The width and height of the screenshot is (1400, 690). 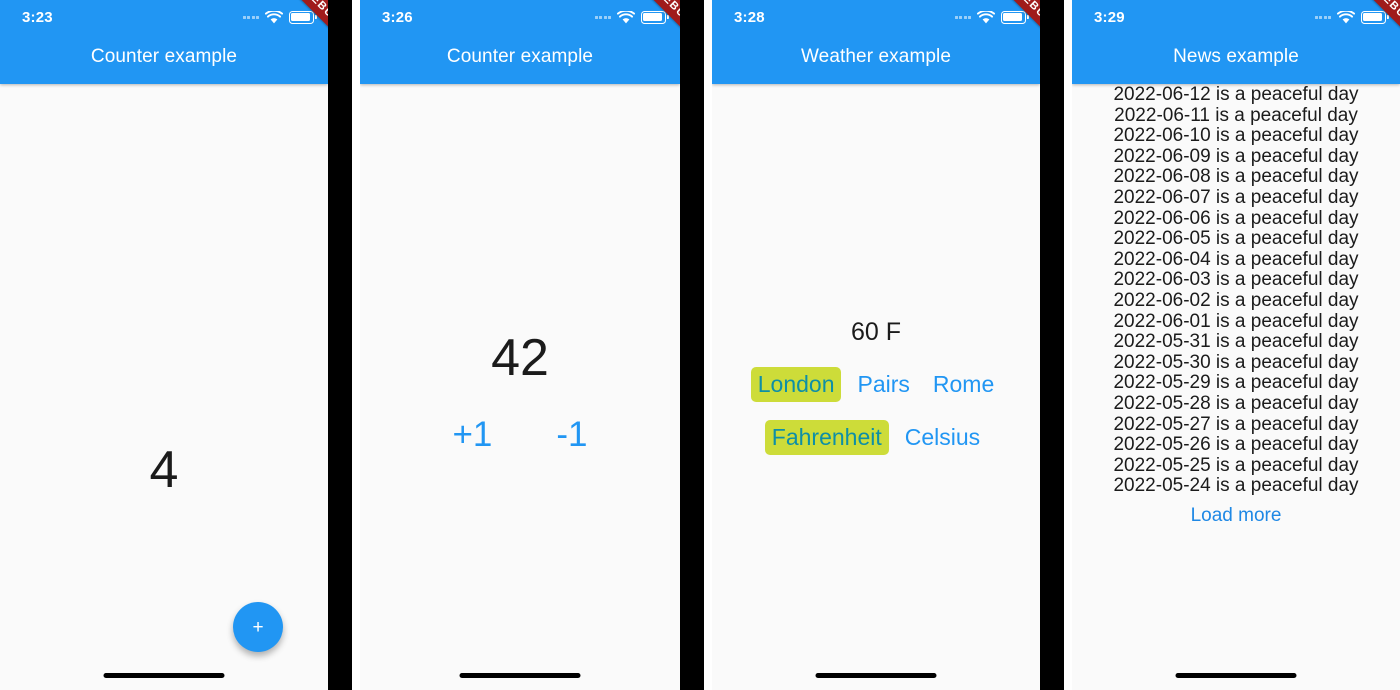 What do you see at coordinates (520, 392) in the screenshot?
I see `counter-display: 42 +1 -1` at bounding box center [520, 392].